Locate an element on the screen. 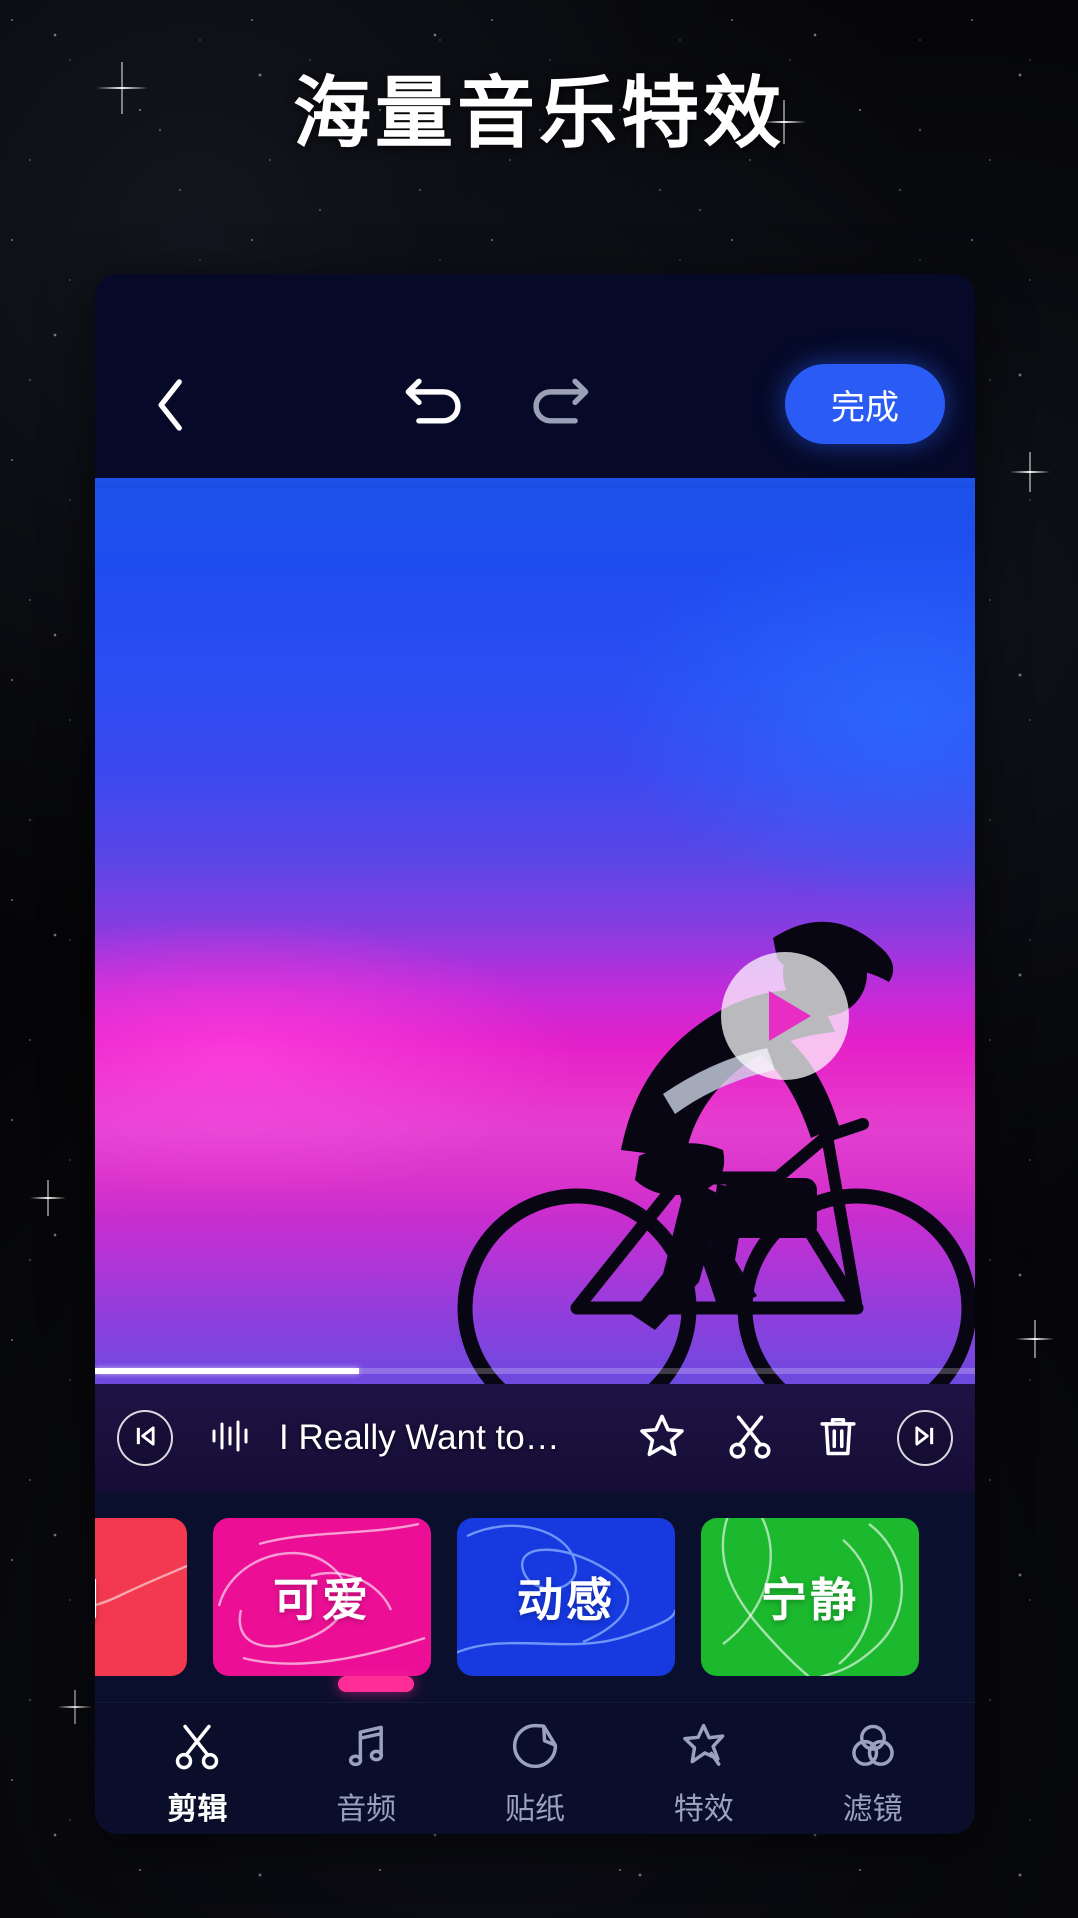  music-note-icon is located at coordinates (366, 1746).